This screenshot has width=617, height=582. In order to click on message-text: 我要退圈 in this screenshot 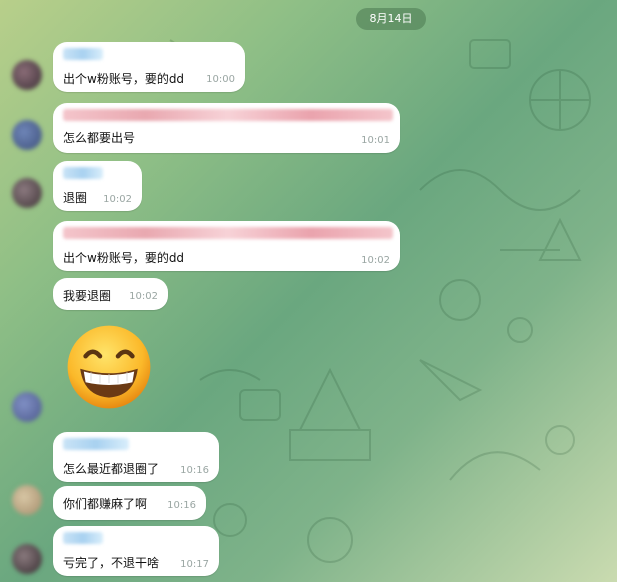, I will do `click(87, 296)`.